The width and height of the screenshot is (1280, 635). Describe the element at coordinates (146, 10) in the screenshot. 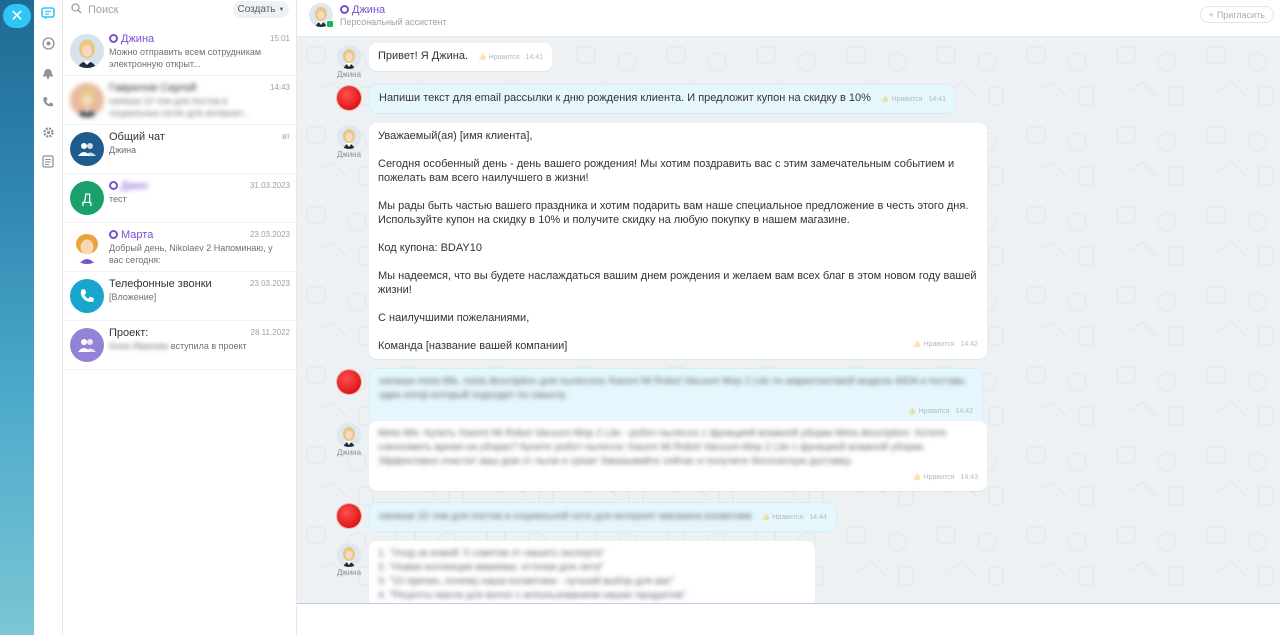

I see `search-input: Поиск` at that location.